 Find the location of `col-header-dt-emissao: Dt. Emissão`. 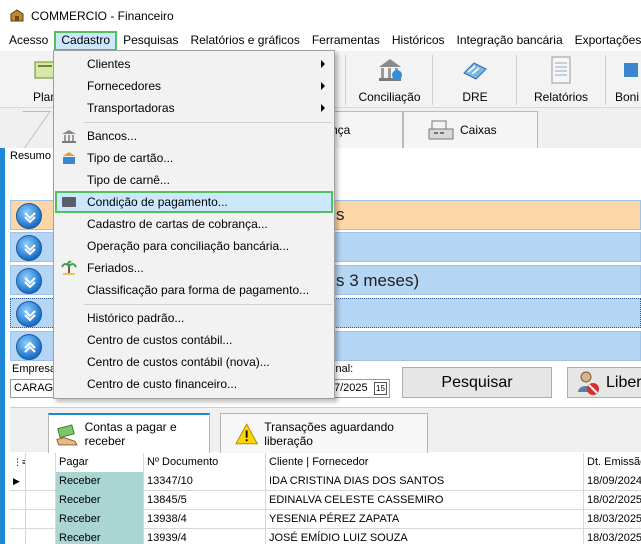

col-header-dt-emissao: Dt. Emissão is located at coordinates (612, 462).